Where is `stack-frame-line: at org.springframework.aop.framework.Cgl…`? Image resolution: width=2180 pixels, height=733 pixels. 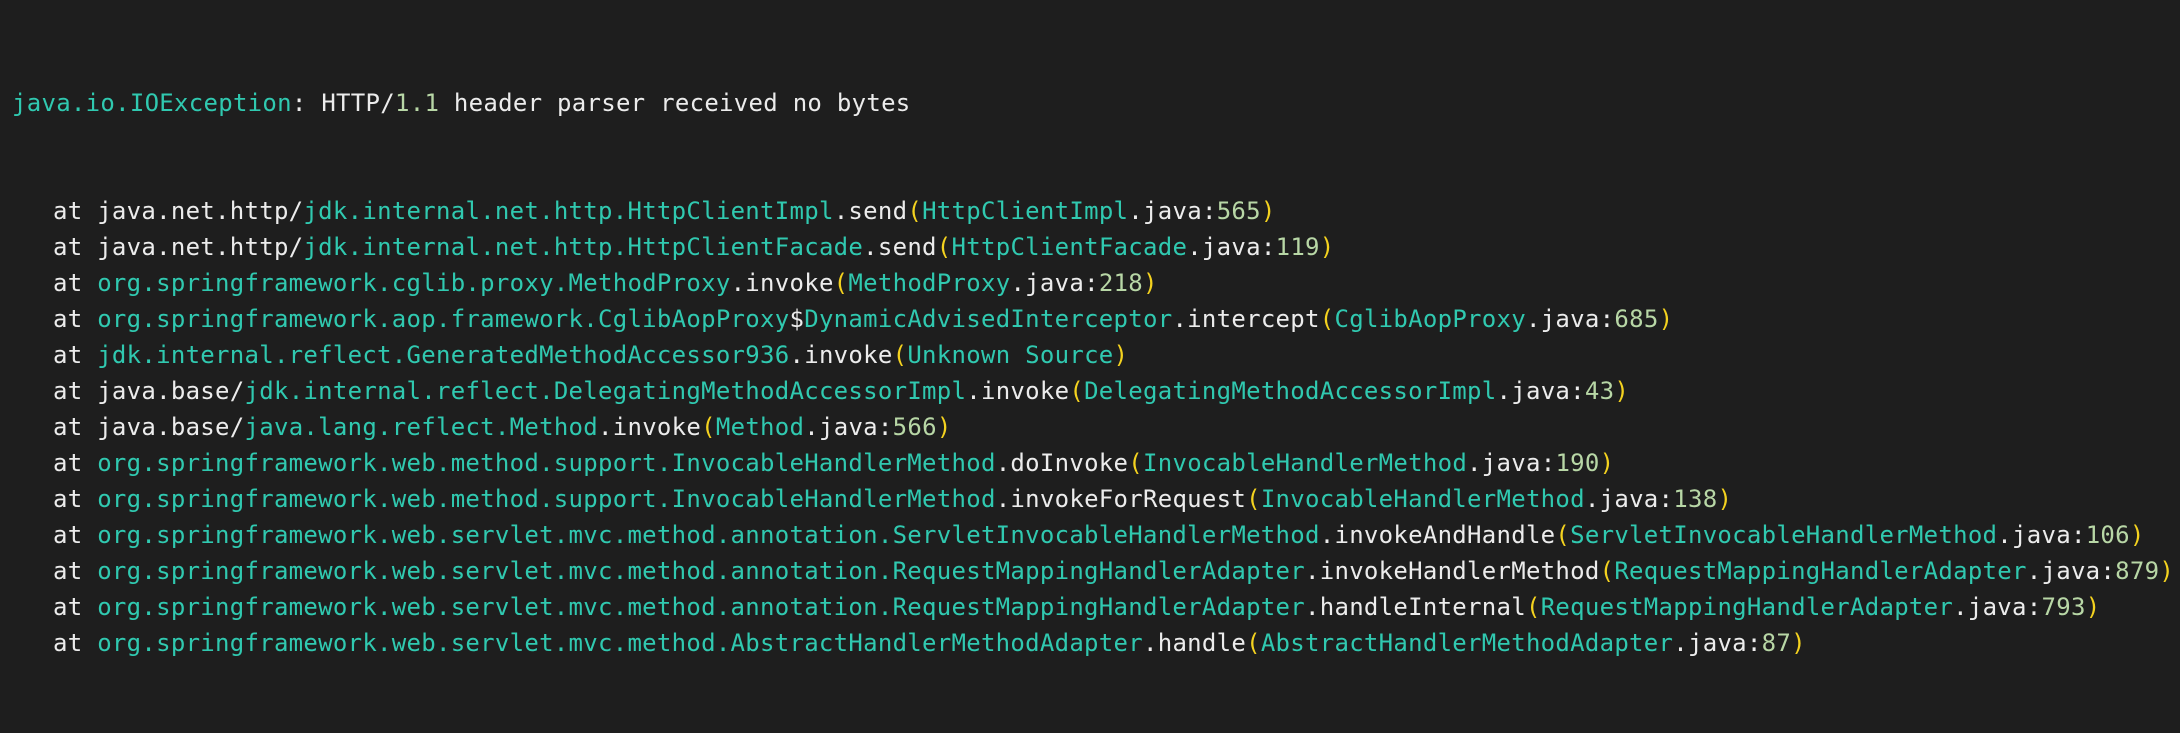
stack-frame-line: at org.springframework.aop.framework.Cgl… is located at coordinates (1093, 319).